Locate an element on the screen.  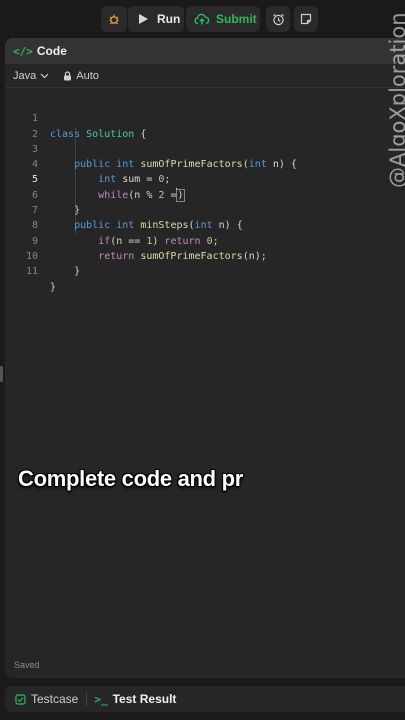
alarm-clock-icon is located at coordinates (278, 19).